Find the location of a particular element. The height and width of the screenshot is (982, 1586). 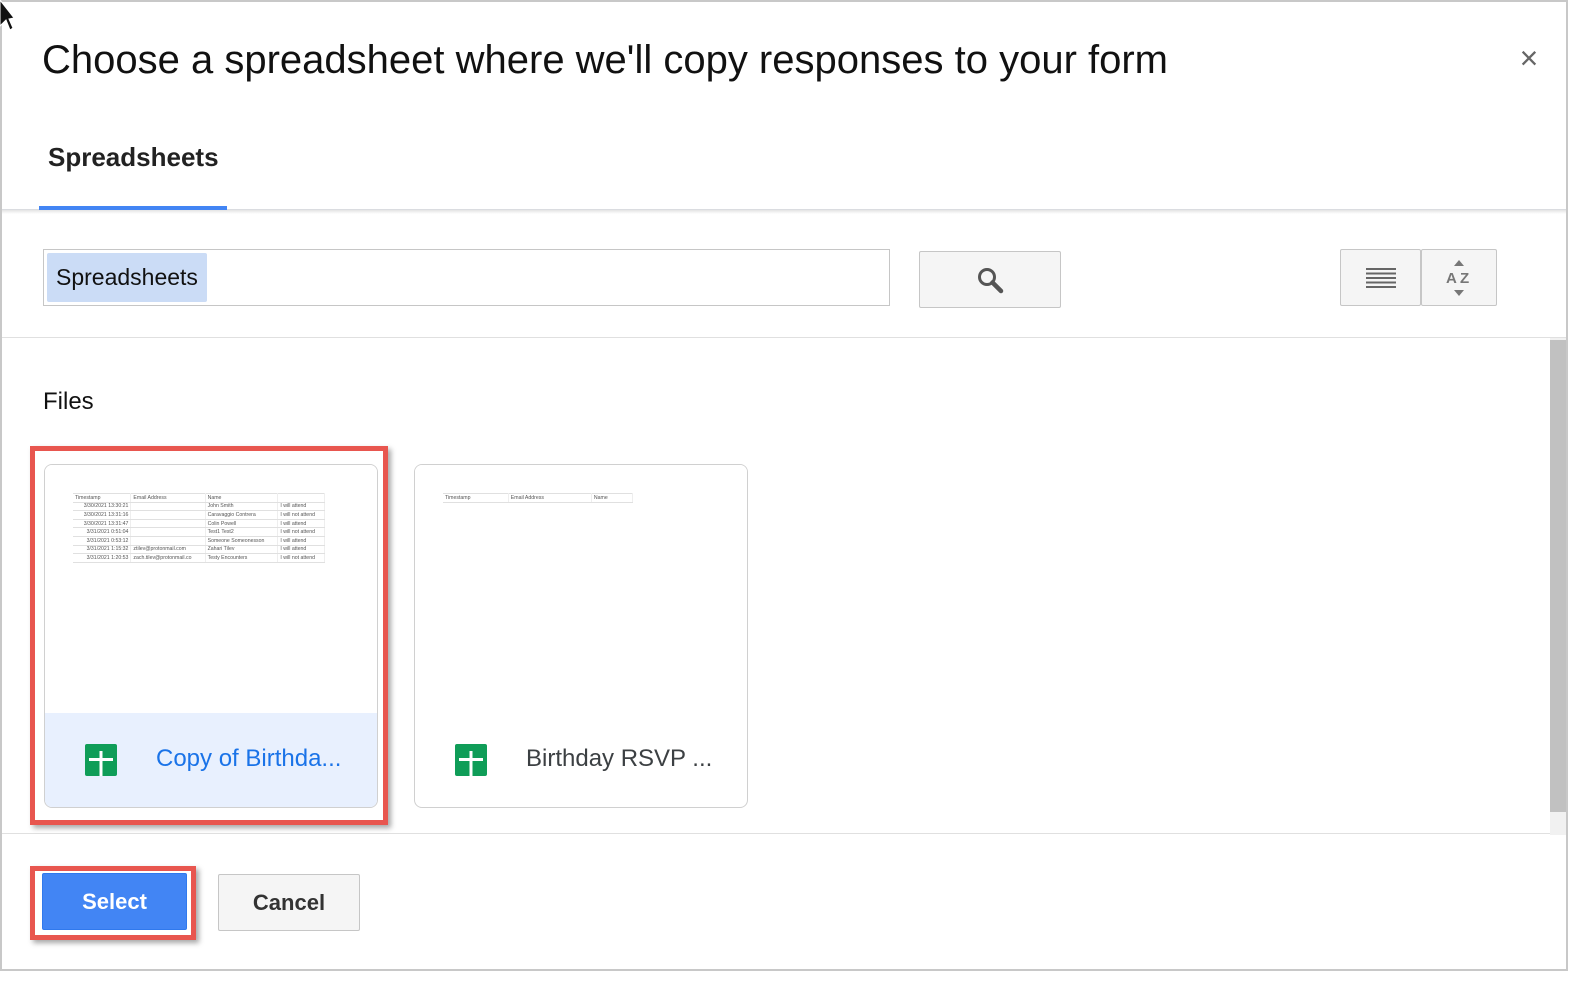

thumbnail-table: Timestamp Email Address Name is located at coordinates (538, 498).